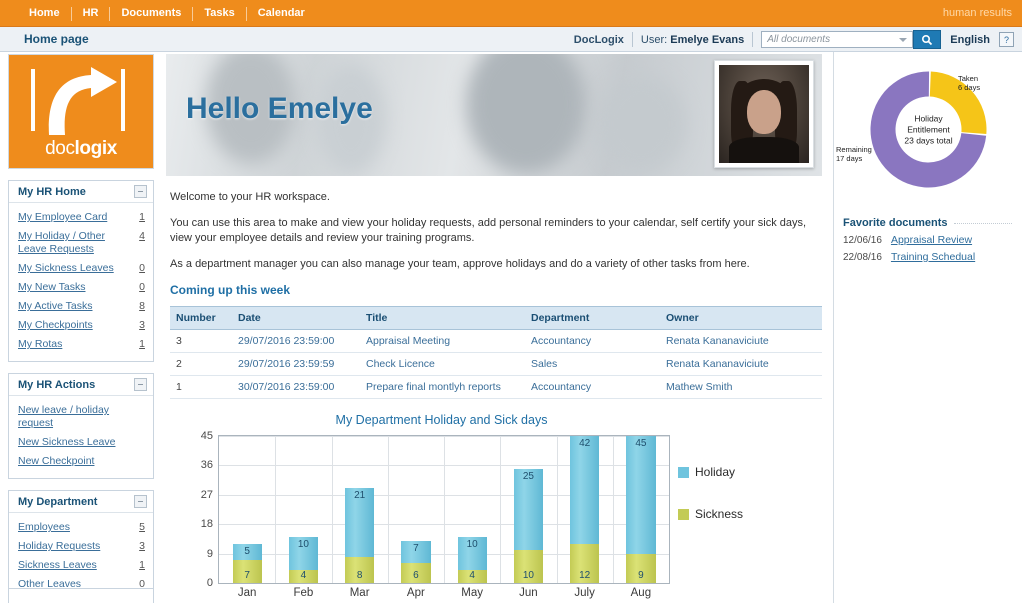  Describe the element at coordinates (359, 575) in the screenshot. I see `chart-bar-value-sickness: 8` at that location.